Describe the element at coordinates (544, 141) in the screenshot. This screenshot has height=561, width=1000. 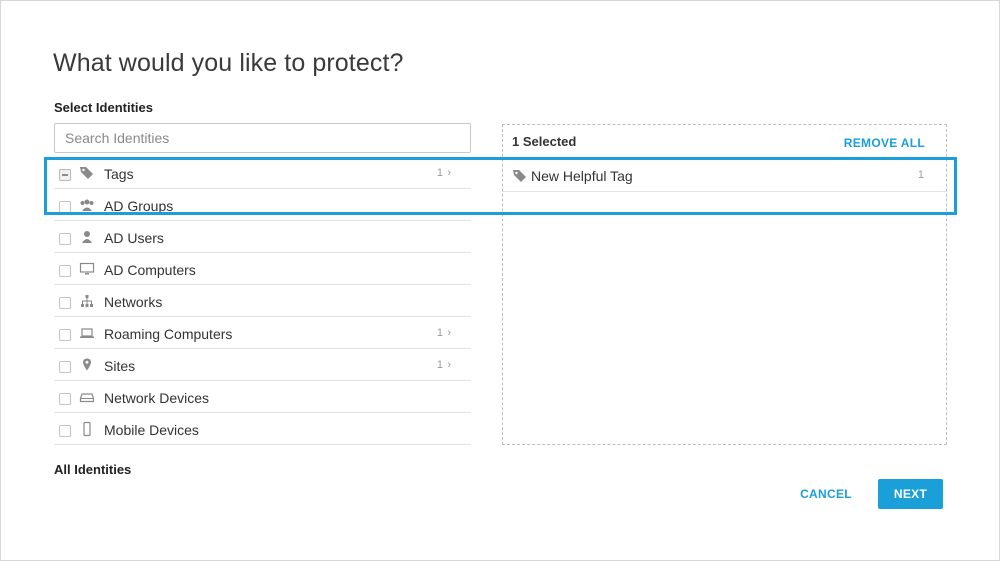
I see `selected-count: 1 Selected` at that location.